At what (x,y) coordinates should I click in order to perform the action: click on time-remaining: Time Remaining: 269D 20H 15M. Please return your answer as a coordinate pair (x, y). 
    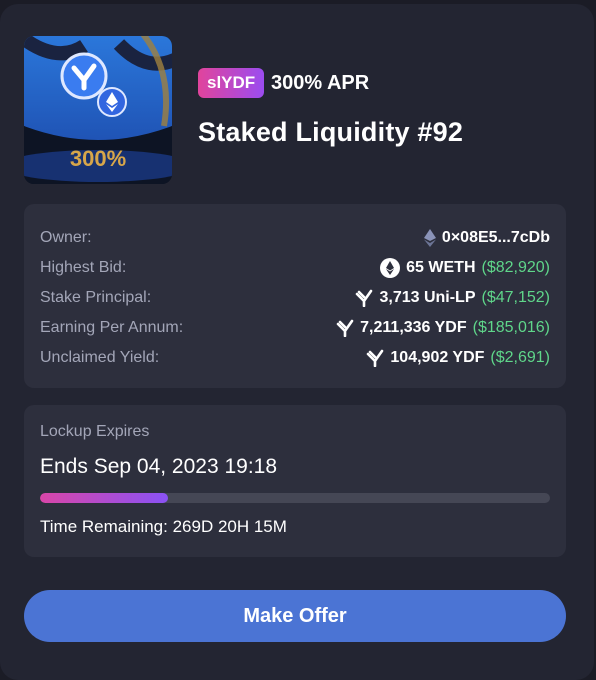
    Looking at the image, I should click on (163, 526).